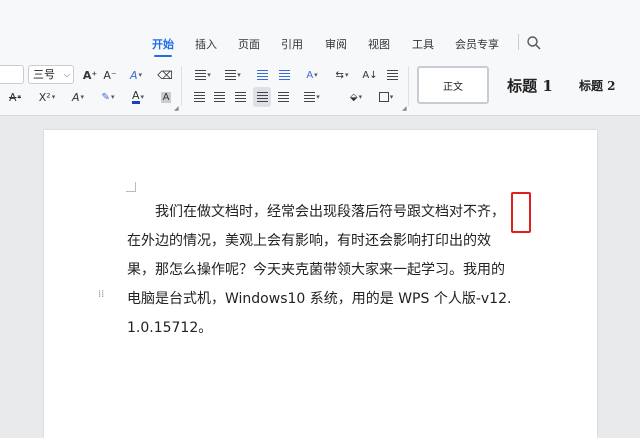 The width and height of the screenshot is (640, 438). I want to click on superscript-icon: X², so click(44, 97).